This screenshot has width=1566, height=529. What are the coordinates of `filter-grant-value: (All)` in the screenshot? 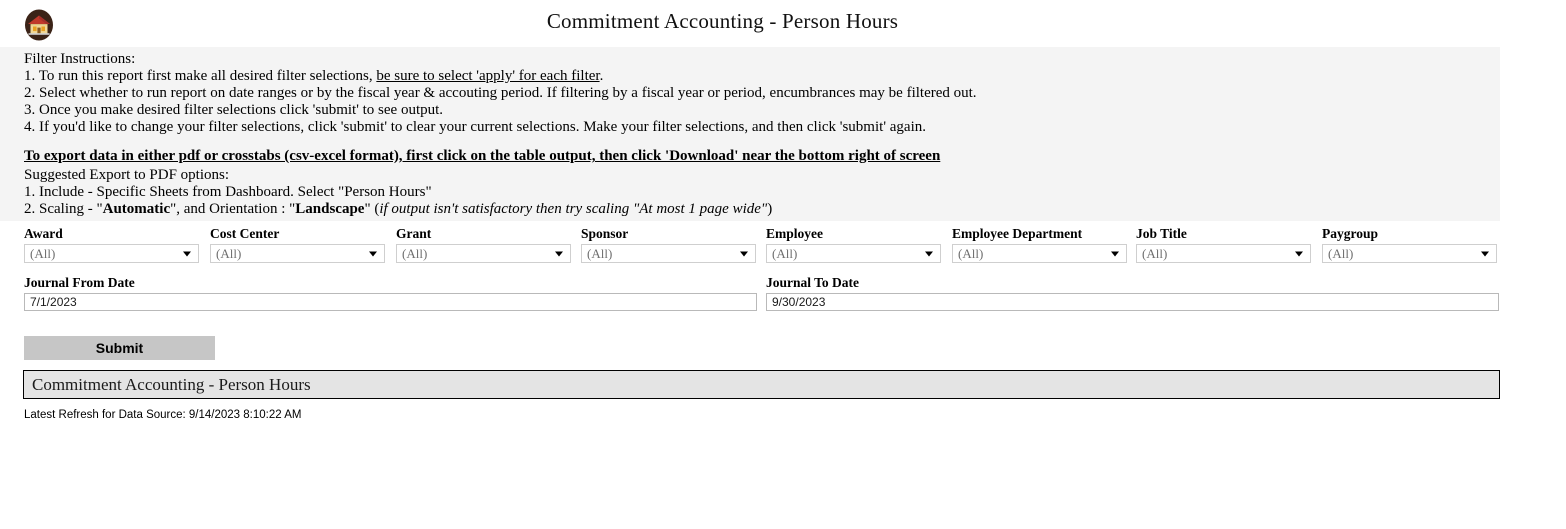 It's located at (415, 253).